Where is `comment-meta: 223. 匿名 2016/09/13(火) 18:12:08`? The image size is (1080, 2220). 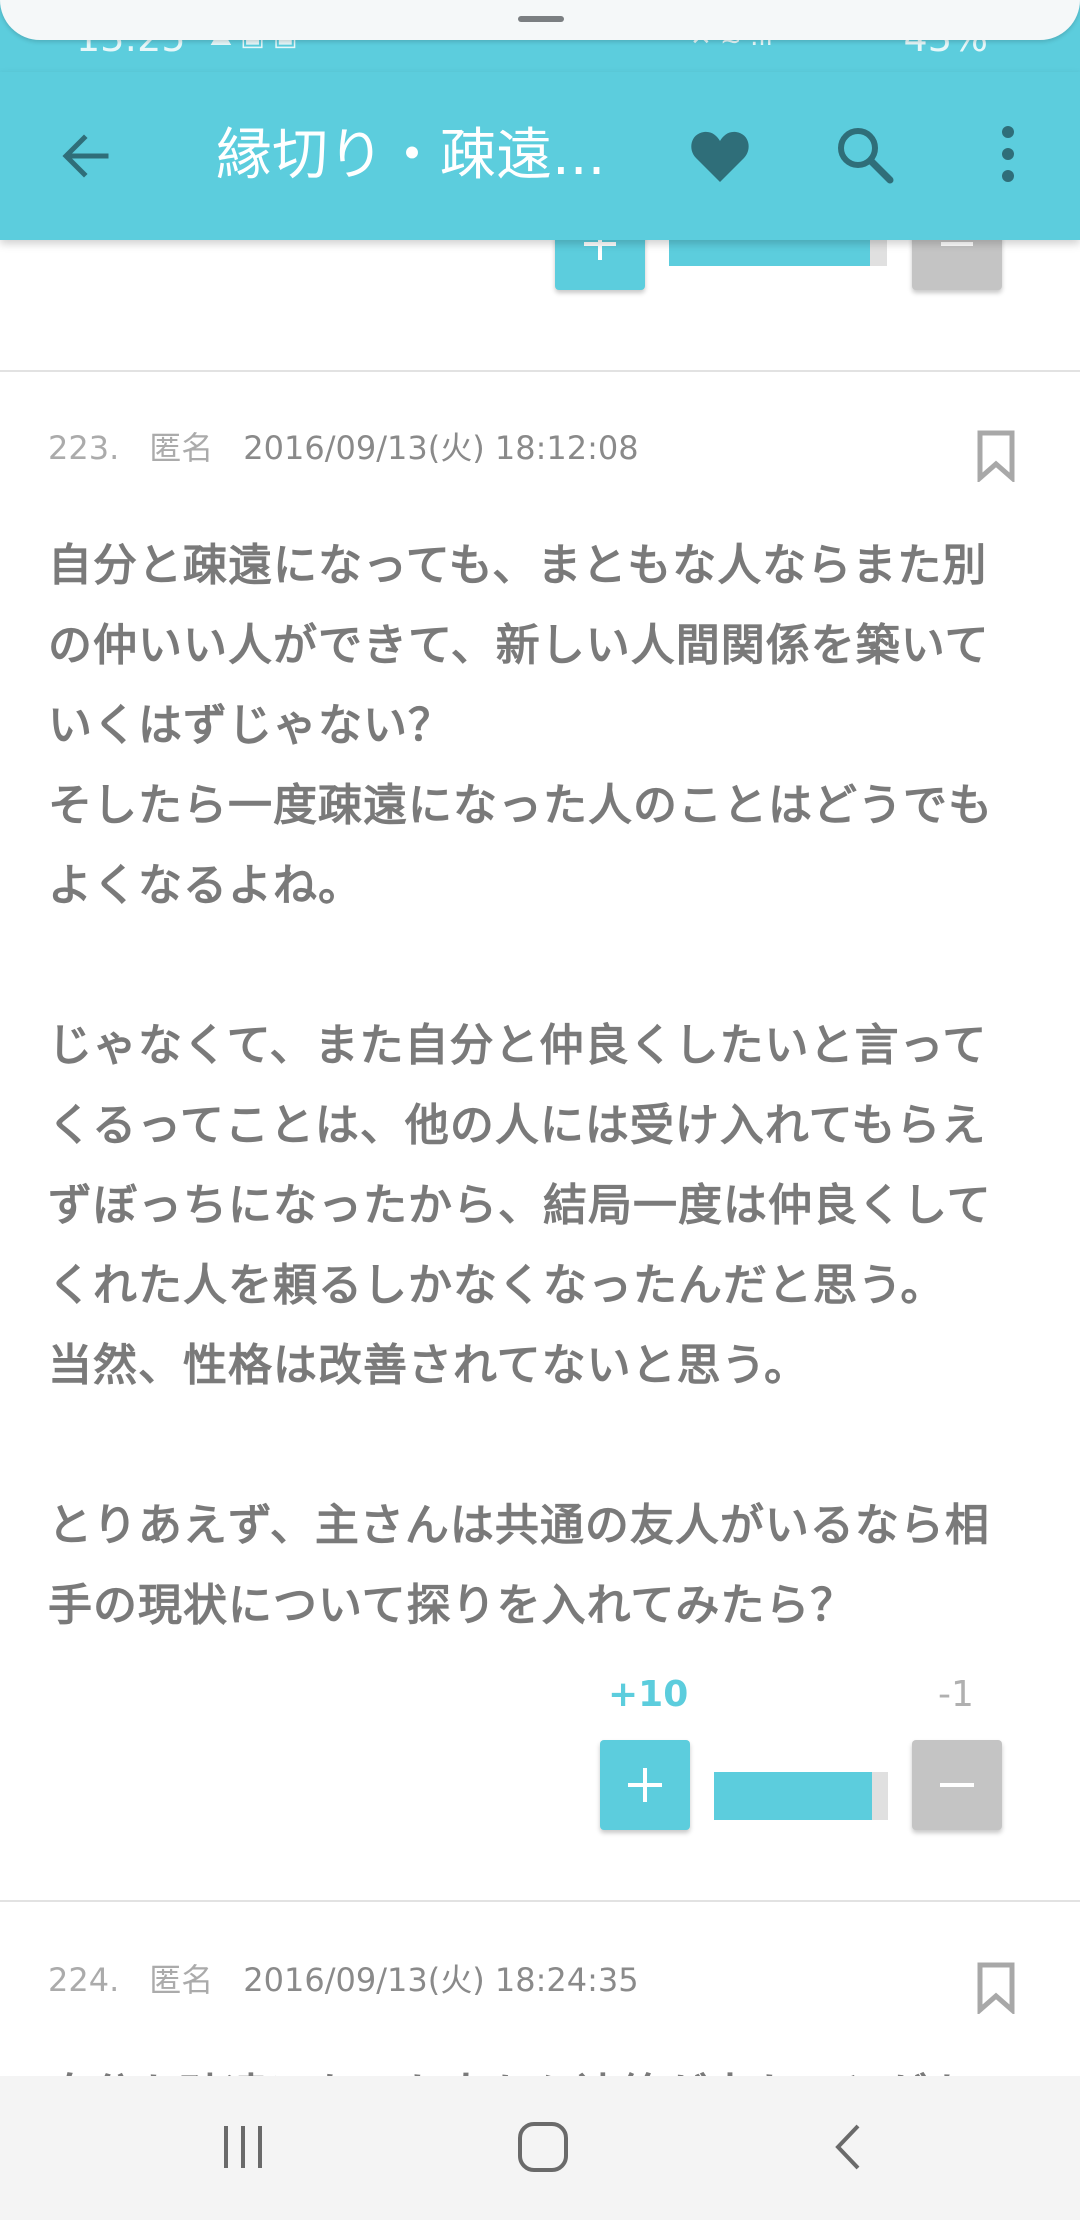
comment-meta: 223. 匿名 2016/09/13(火) 18:12:08 is located at coordinates (343, 448).